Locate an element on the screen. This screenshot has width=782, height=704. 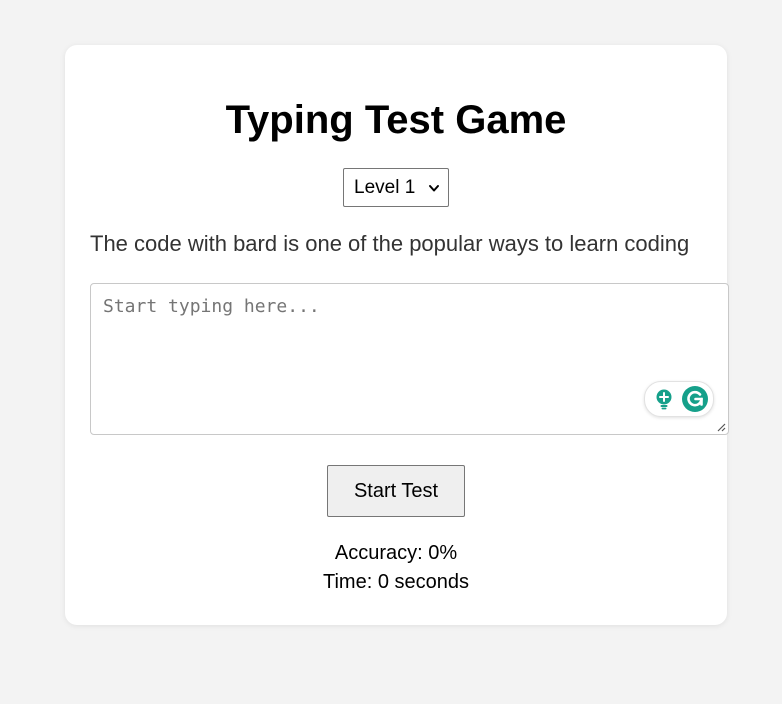
page-title: Typing Test Game is located at coordinates (396, 120).